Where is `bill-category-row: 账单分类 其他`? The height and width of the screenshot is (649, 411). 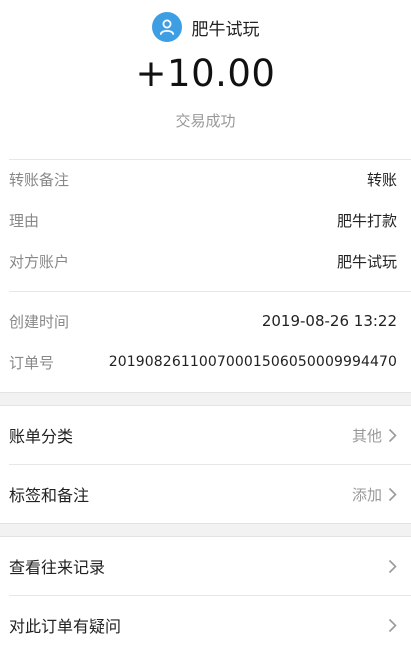 bill-category-row: 账单分类 其他 is located at coordinates (205, 435).